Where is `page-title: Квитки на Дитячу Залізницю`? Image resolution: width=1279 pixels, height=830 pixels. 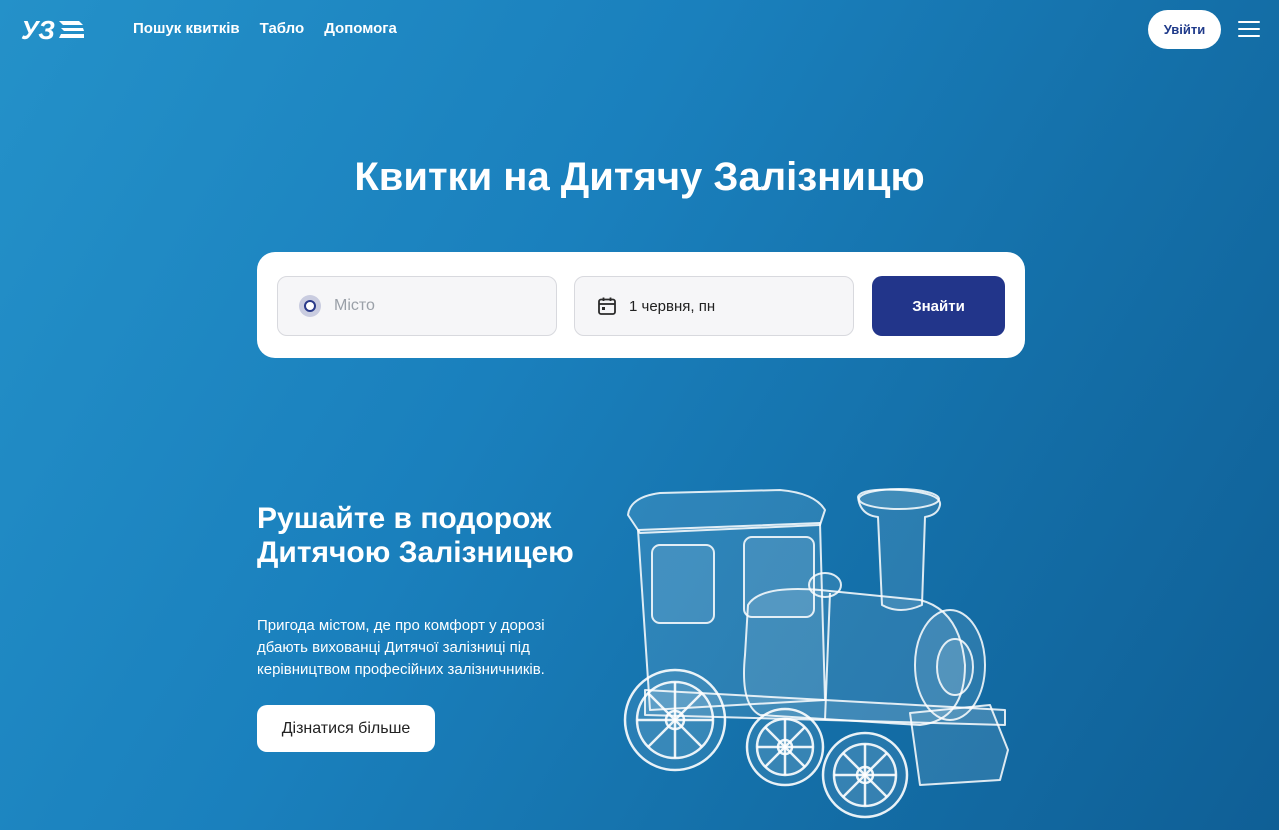
page-title: Квитки на Дитячу Залізницю is located at coordinates (639, 177).